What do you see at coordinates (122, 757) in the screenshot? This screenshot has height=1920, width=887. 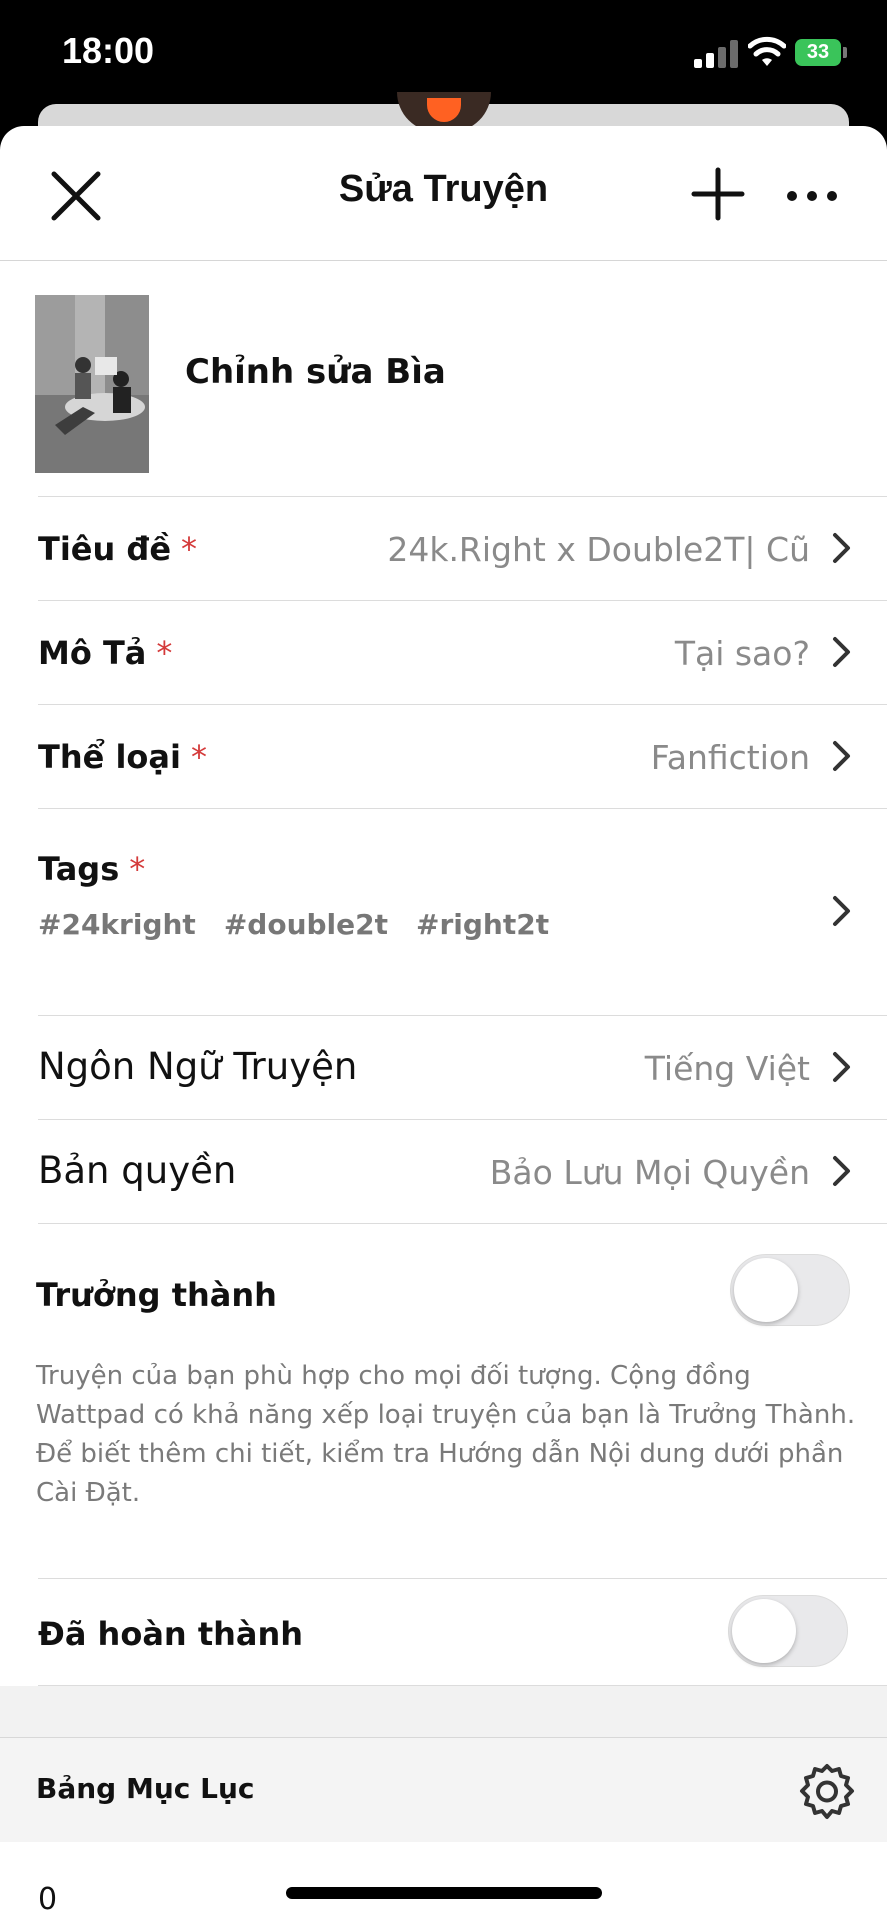 I see `category-label: Thể loại *` at bounding box center [122, 757].